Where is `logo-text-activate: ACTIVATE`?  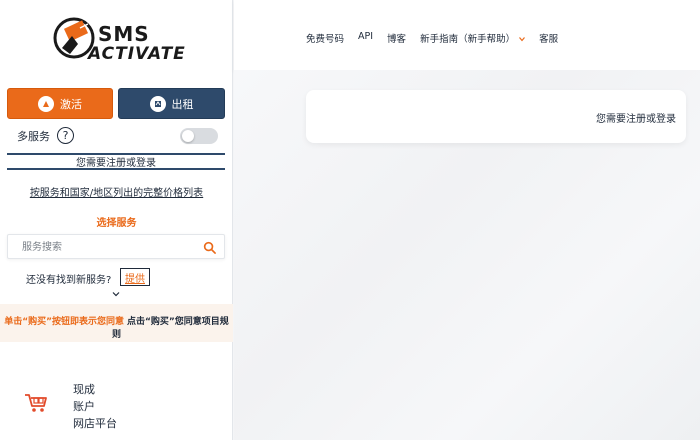
logo-text-activate: ACTIVATE is located at coordinates (137, 54).